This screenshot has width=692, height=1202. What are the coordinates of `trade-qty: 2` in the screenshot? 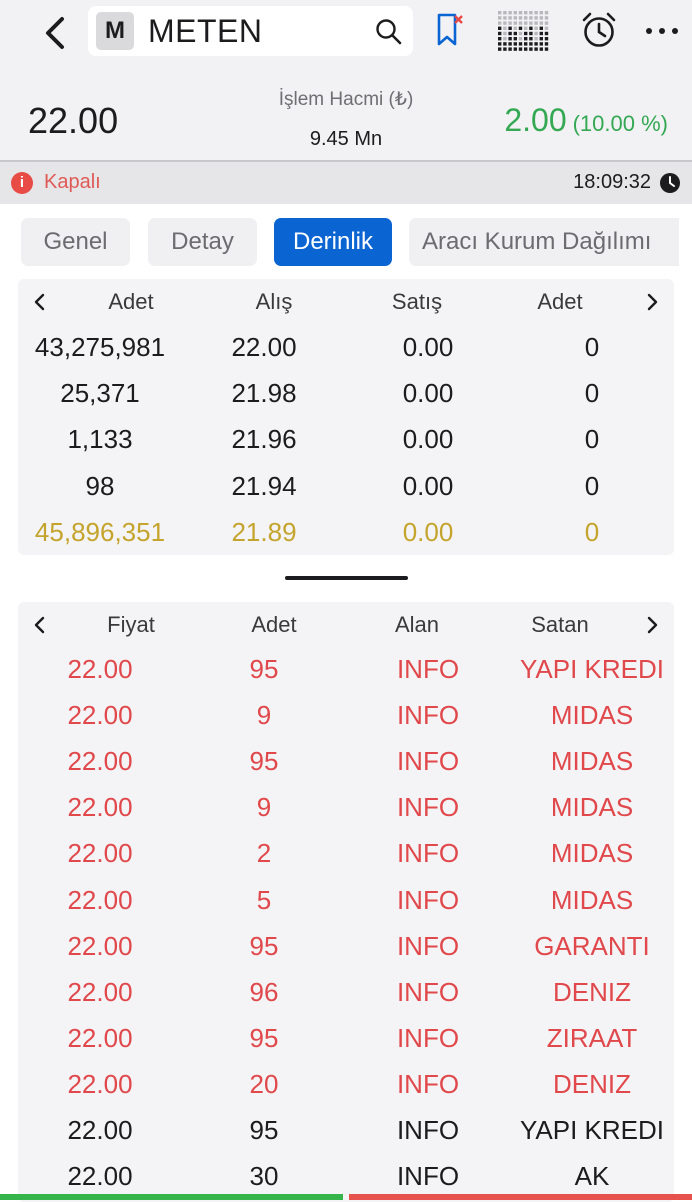 It's located at (264, 853).